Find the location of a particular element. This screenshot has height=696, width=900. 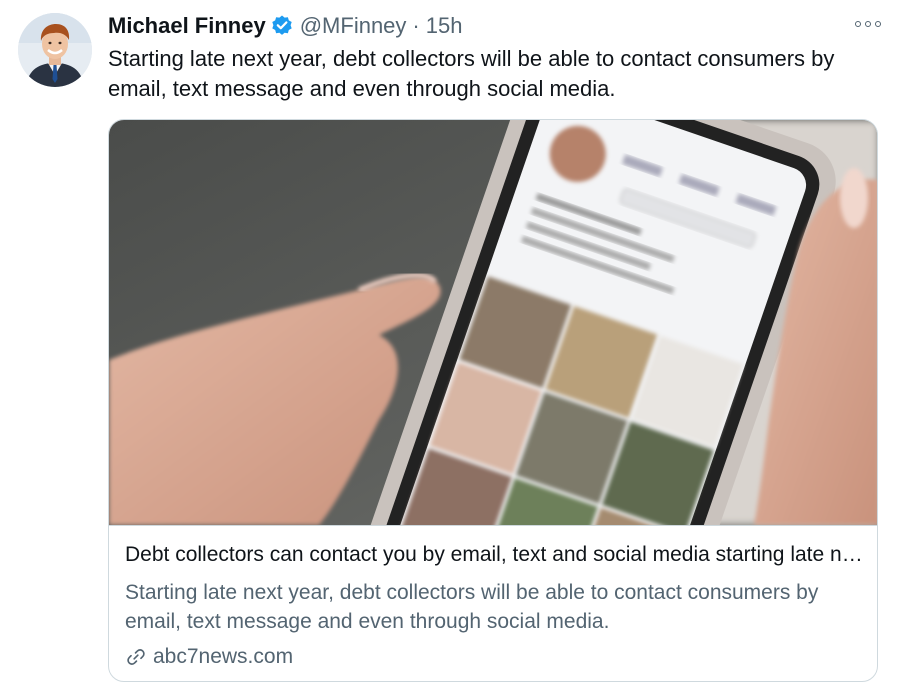

card-domain: abc7news.com is located at coordinates (209, 657).